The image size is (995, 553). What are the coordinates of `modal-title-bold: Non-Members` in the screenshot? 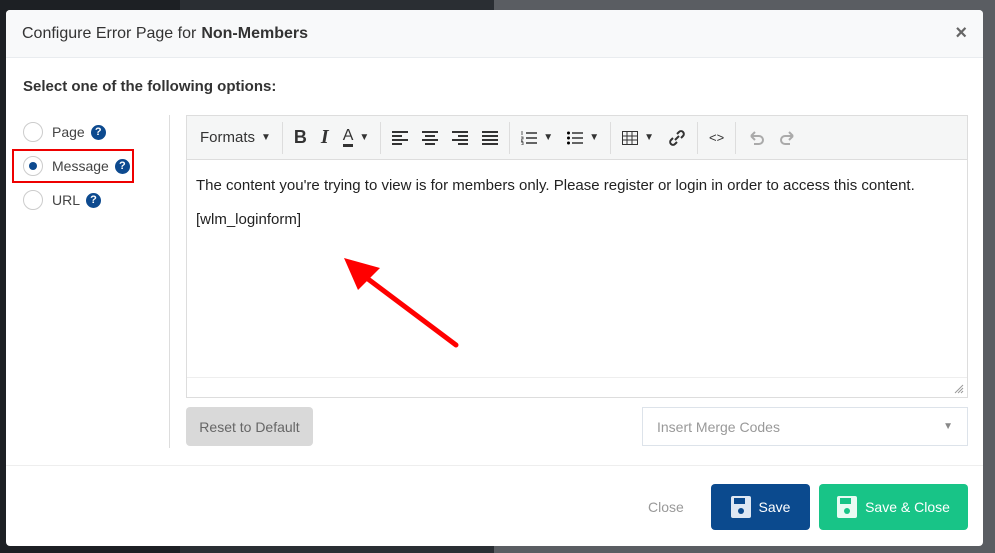 It's located at (254, 33).